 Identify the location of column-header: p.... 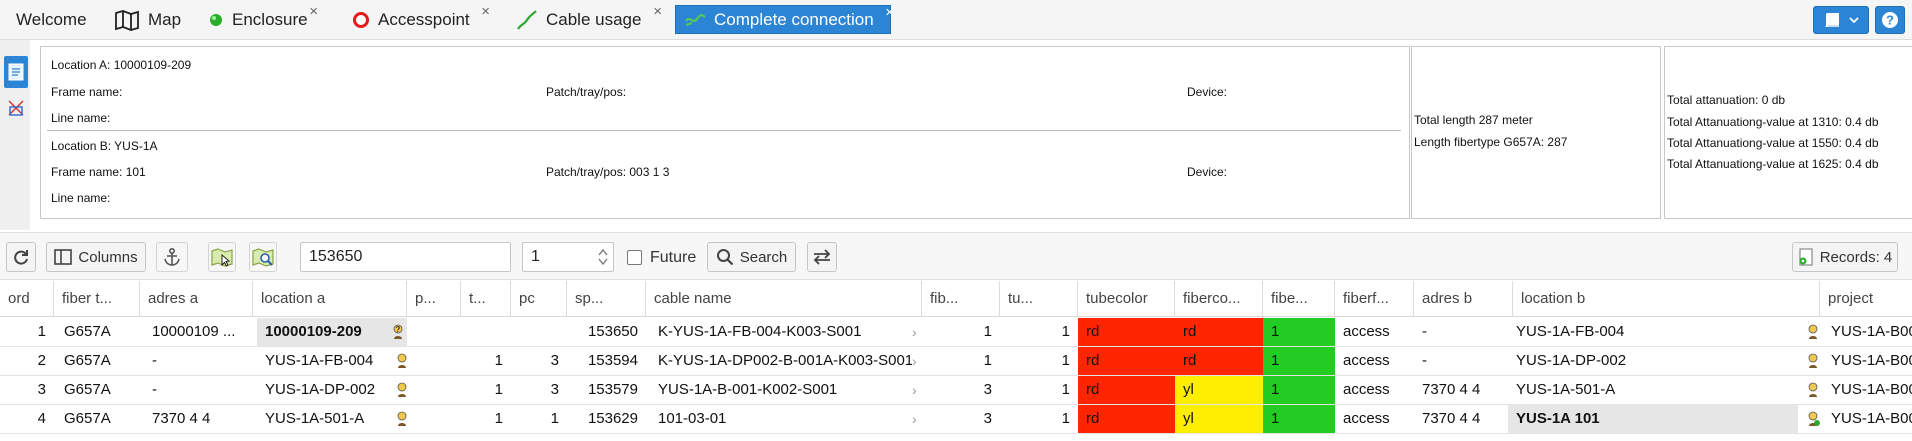
(434, 299).